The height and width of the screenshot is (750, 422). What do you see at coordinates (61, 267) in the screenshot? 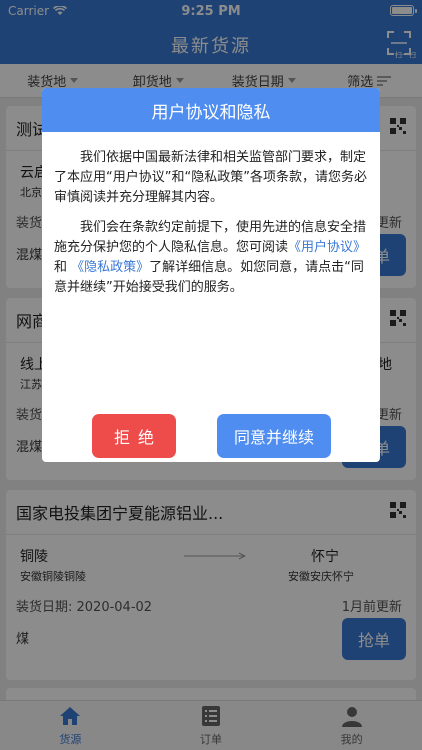
I see `paragraph-text: 和` at bounding box center [61, 267].